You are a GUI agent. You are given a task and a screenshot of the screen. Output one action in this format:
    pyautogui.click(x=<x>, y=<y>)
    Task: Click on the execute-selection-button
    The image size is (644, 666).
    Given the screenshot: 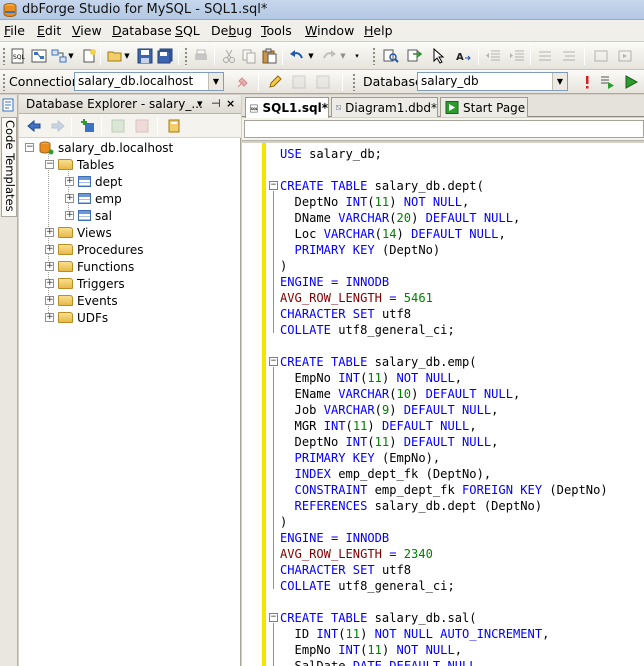 What is the action you would take?
    pyautogui.click(x=607, y=82)
    